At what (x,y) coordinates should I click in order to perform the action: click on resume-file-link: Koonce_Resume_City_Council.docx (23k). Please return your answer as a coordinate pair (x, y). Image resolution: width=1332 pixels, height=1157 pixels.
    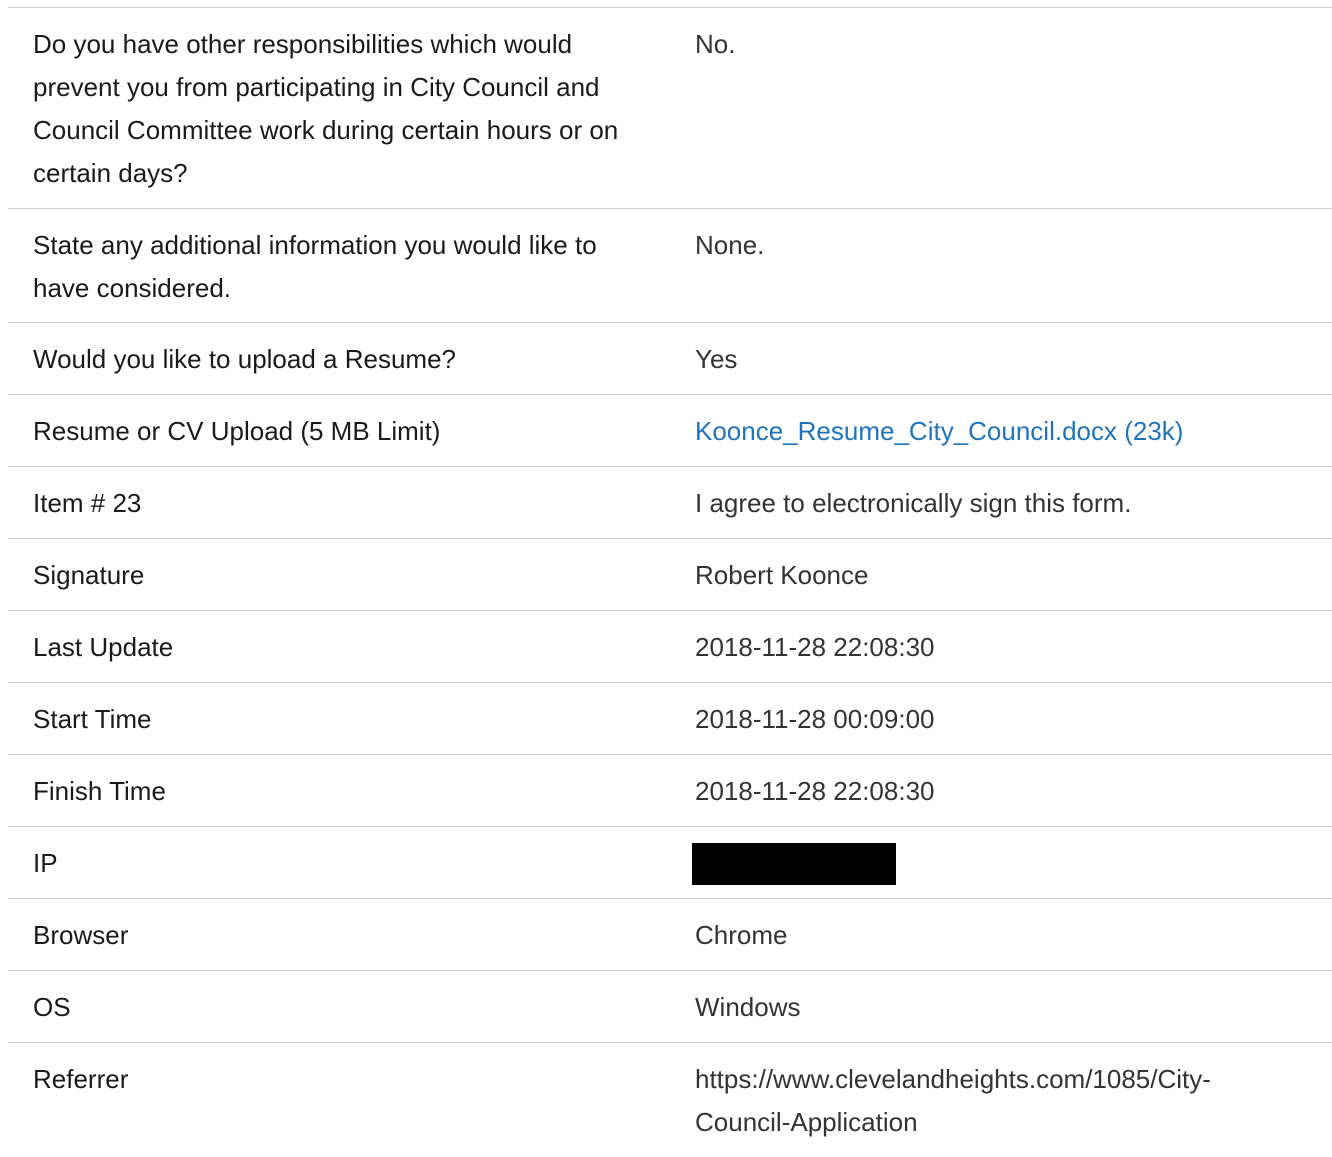
    Looking at the image, I should click on (939, 431).